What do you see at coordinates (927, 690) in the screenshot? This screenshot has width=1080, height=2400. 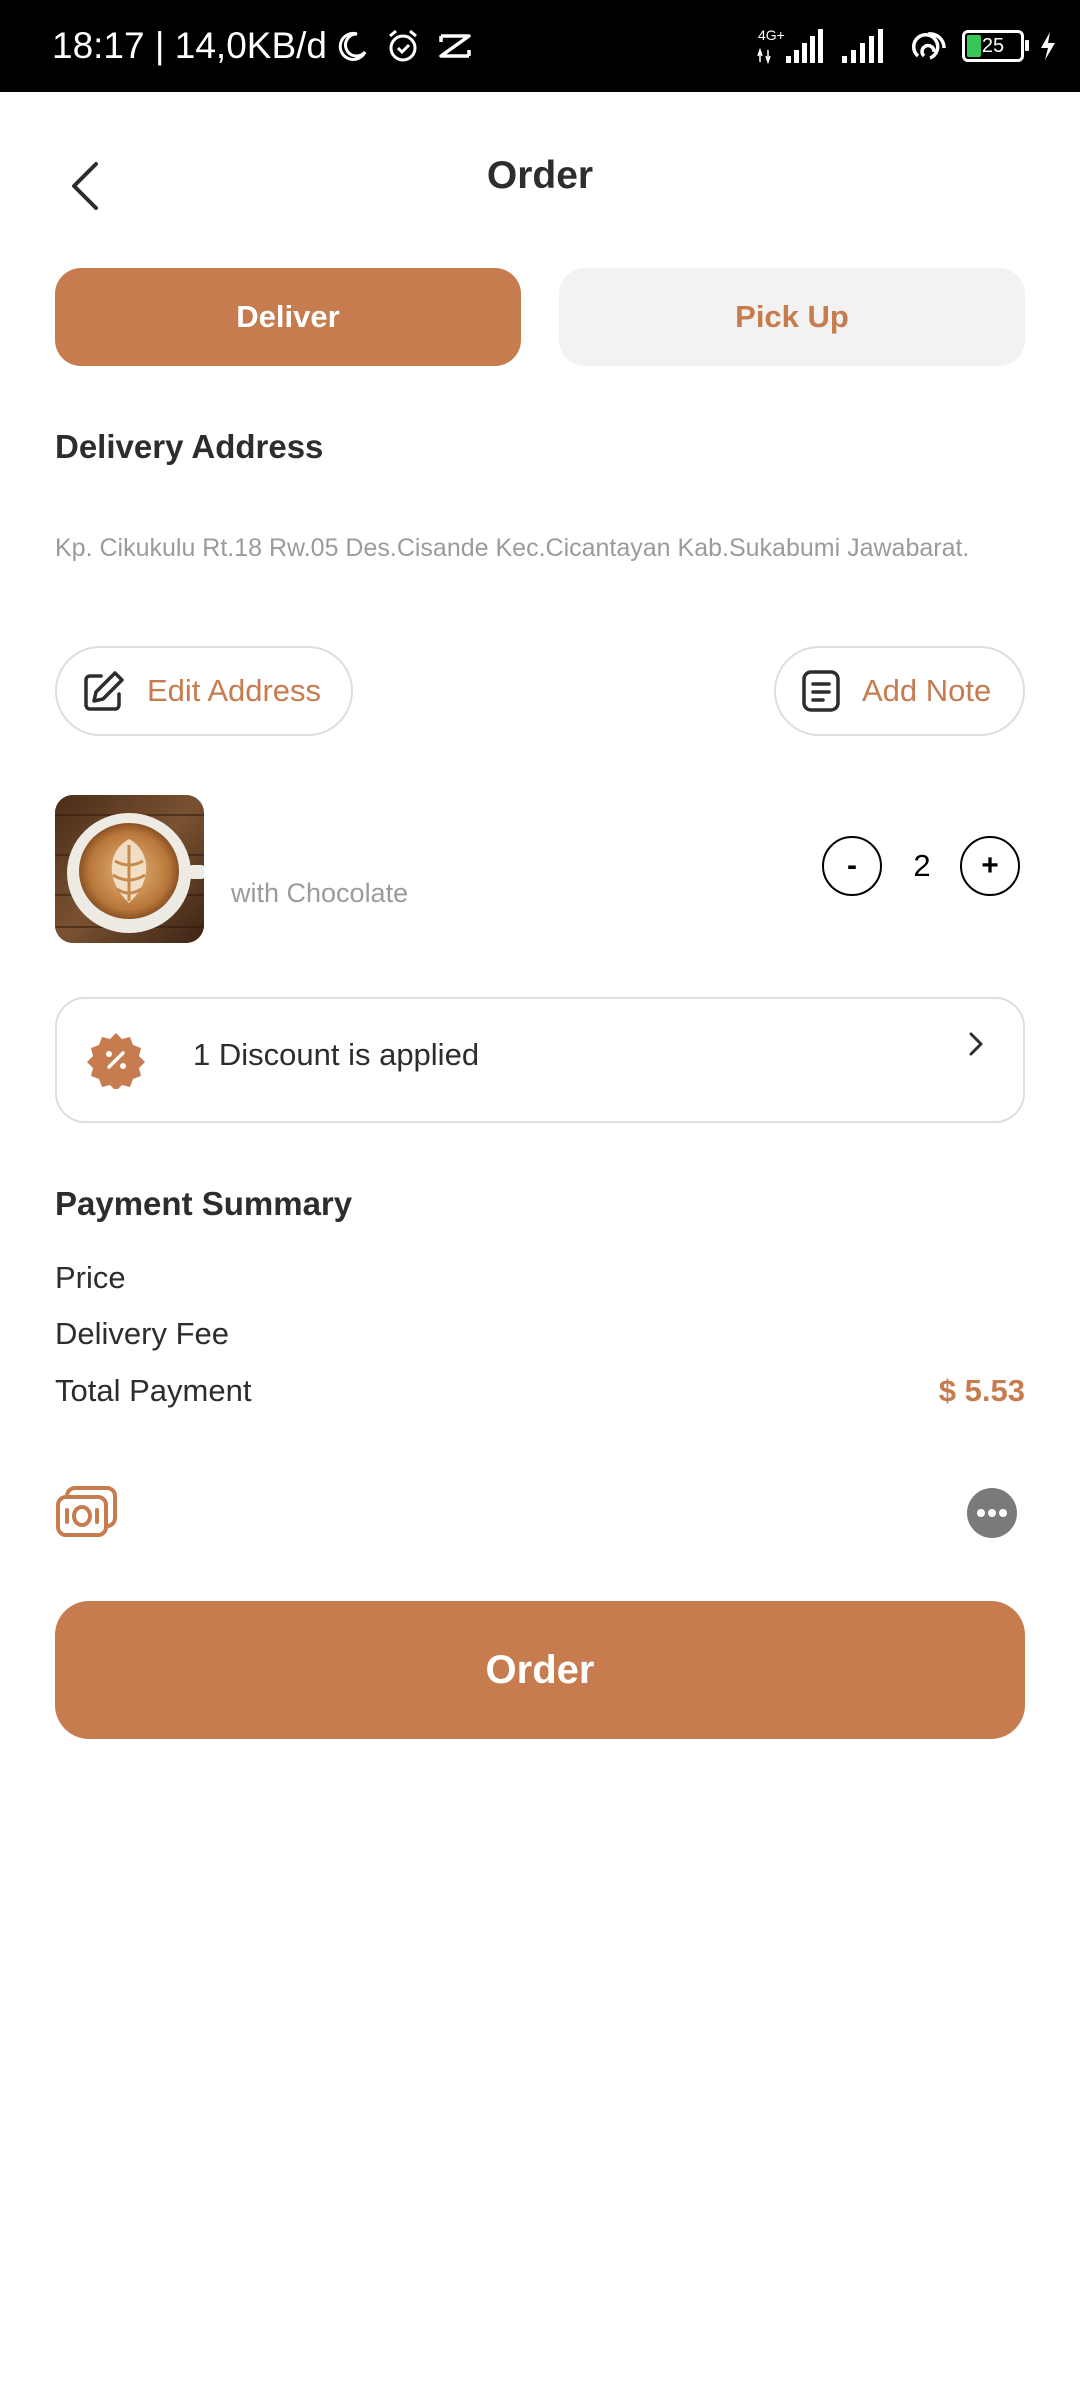 I see `add-note-label: Add Note` at bounding box center [927, 690].